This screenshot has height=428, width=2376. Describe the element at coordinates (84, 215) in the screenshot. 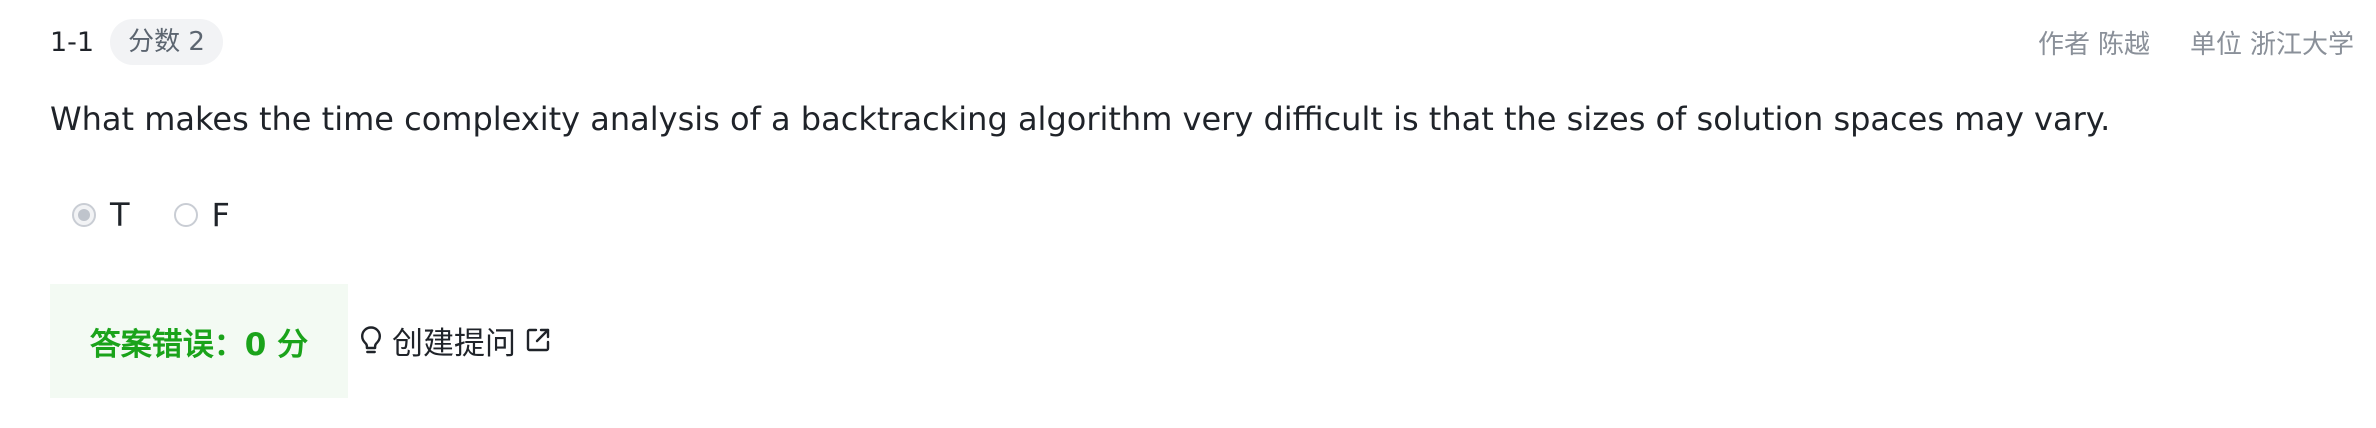

I see `radio-true` at that location.